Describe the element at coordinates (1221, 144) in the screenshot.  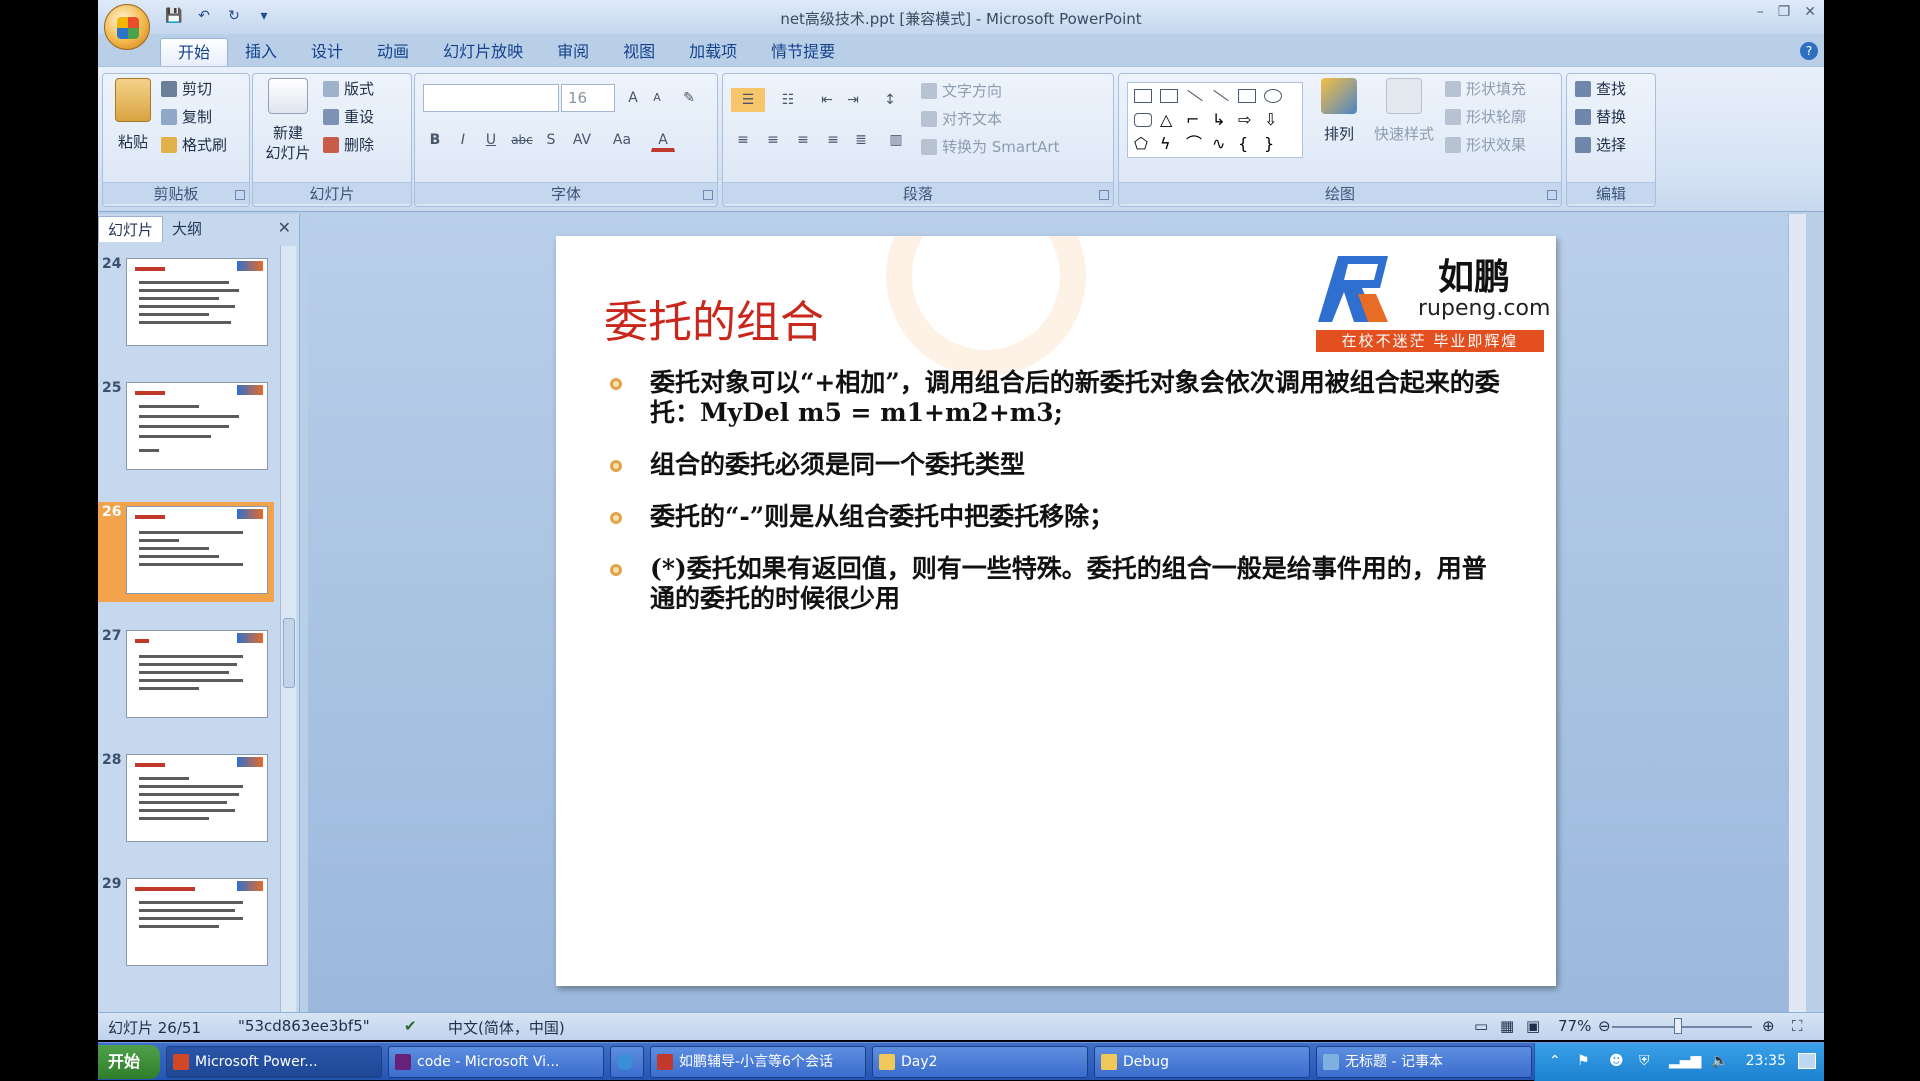
I see `curve-shape-icon: ∿` at that location.